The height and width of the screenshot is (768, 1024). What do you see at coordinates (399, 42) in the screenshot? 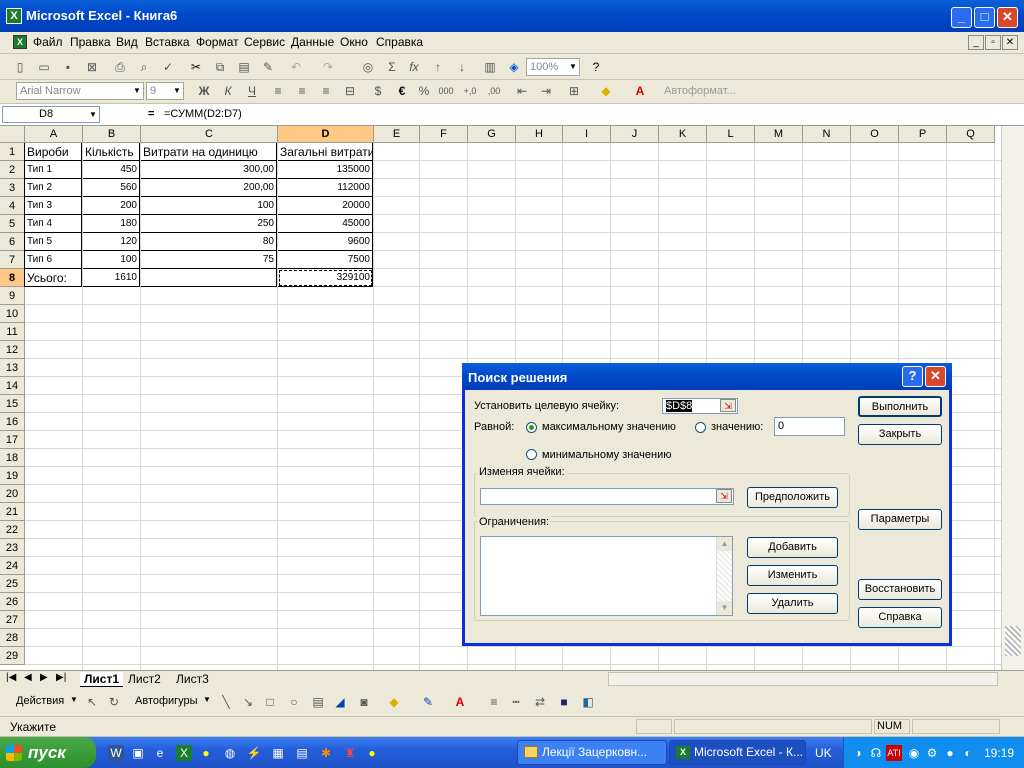
I see `menu-help: Справка` at bounding box center [399, 42].